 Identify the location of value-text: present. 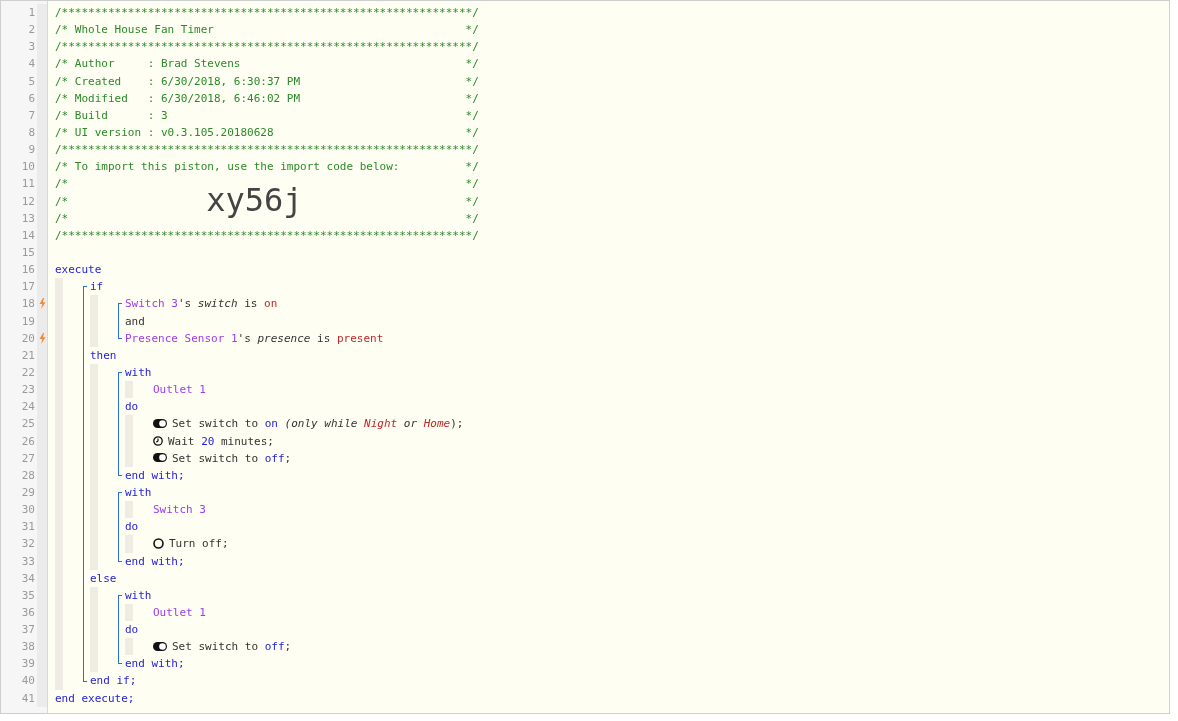
(360, 338).